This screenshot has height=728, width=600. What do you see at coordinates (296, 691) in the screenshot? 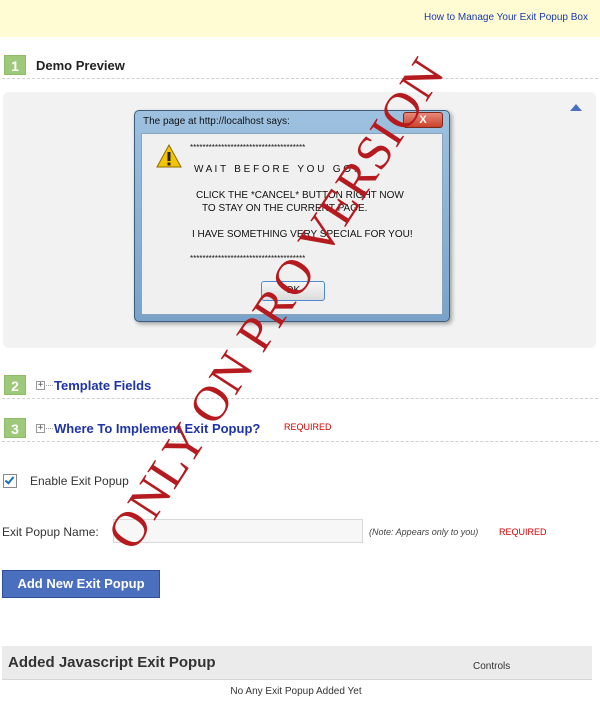
I see `empty-list-message: No Any Exit Popup Added Yet` at bounding box center [296, 691].